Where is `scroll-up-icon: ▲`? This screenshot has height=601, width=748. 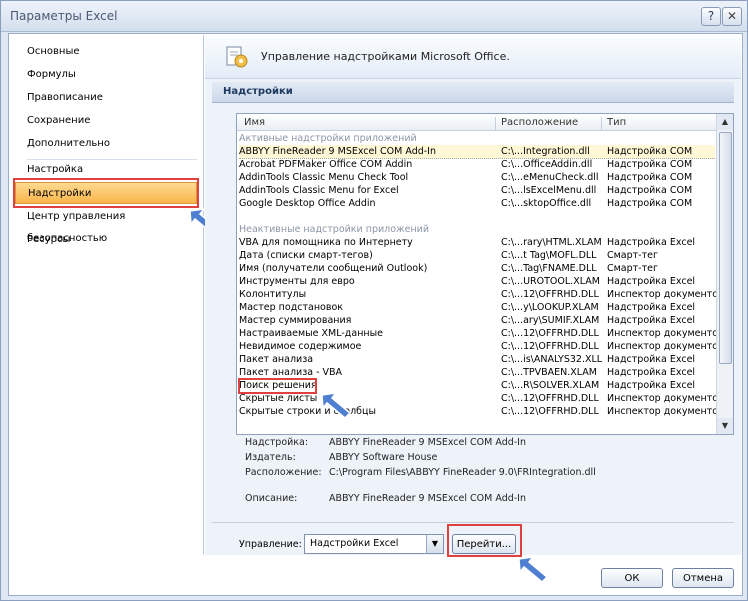 scroll-up-icon: ▲ is located at coordinates (725, 122).